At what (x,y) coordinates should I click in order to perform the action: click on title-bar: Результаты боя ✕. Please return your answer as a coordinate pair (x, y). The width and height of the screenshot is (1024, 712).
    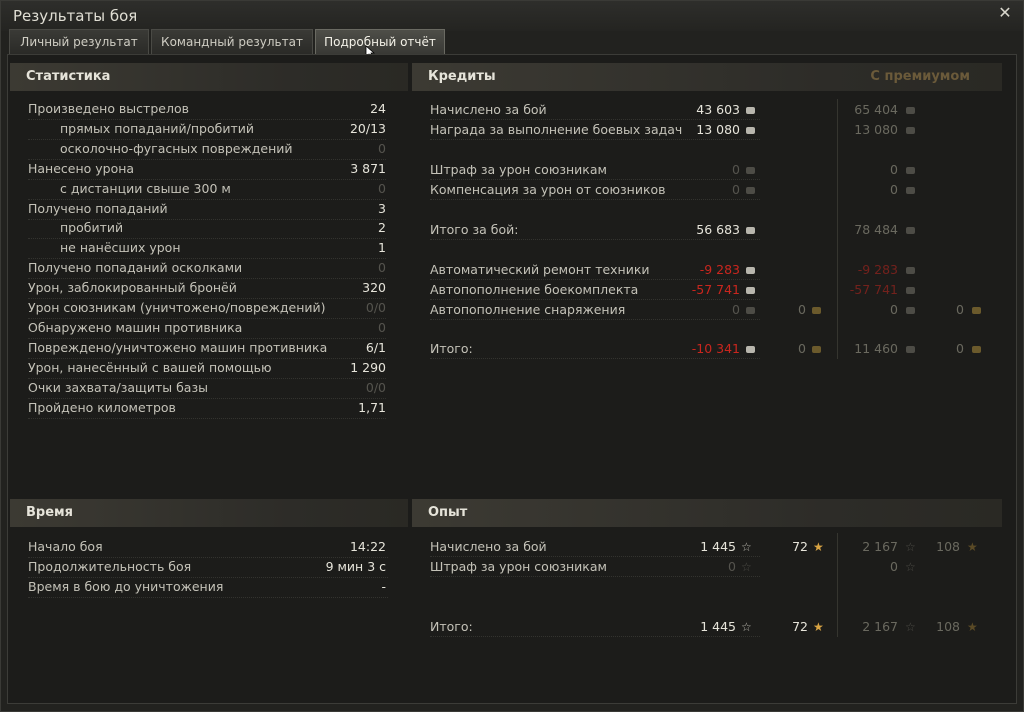
    Looking at the image, I should click on (512, 16).